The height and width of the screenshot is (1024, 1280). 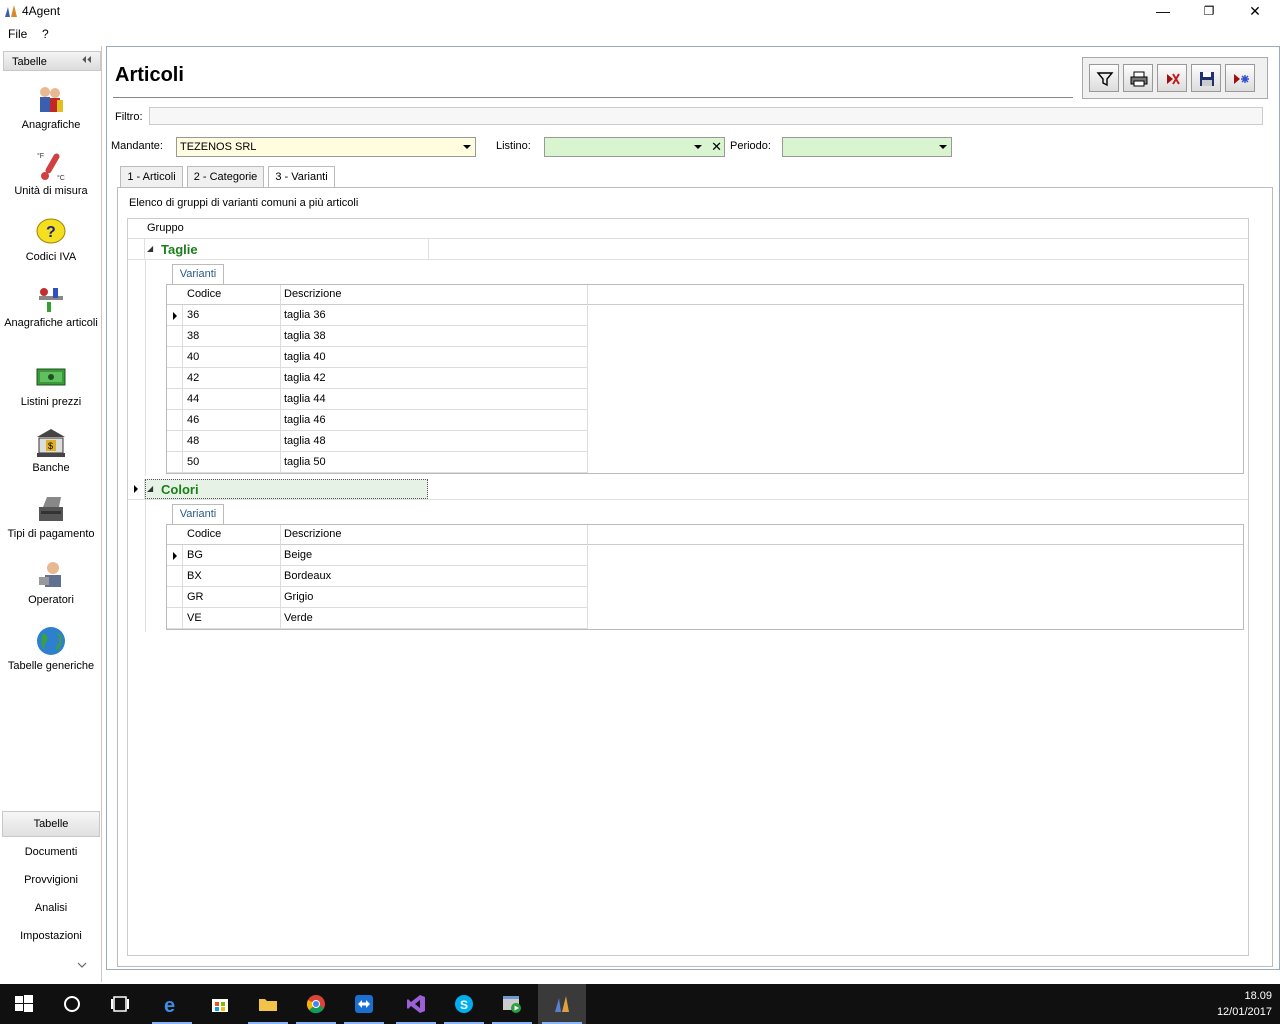 What do you see at coordinates (82, 965) in the screenshot?
I see `chevron-down-icon` at bounding box center [82, 965].